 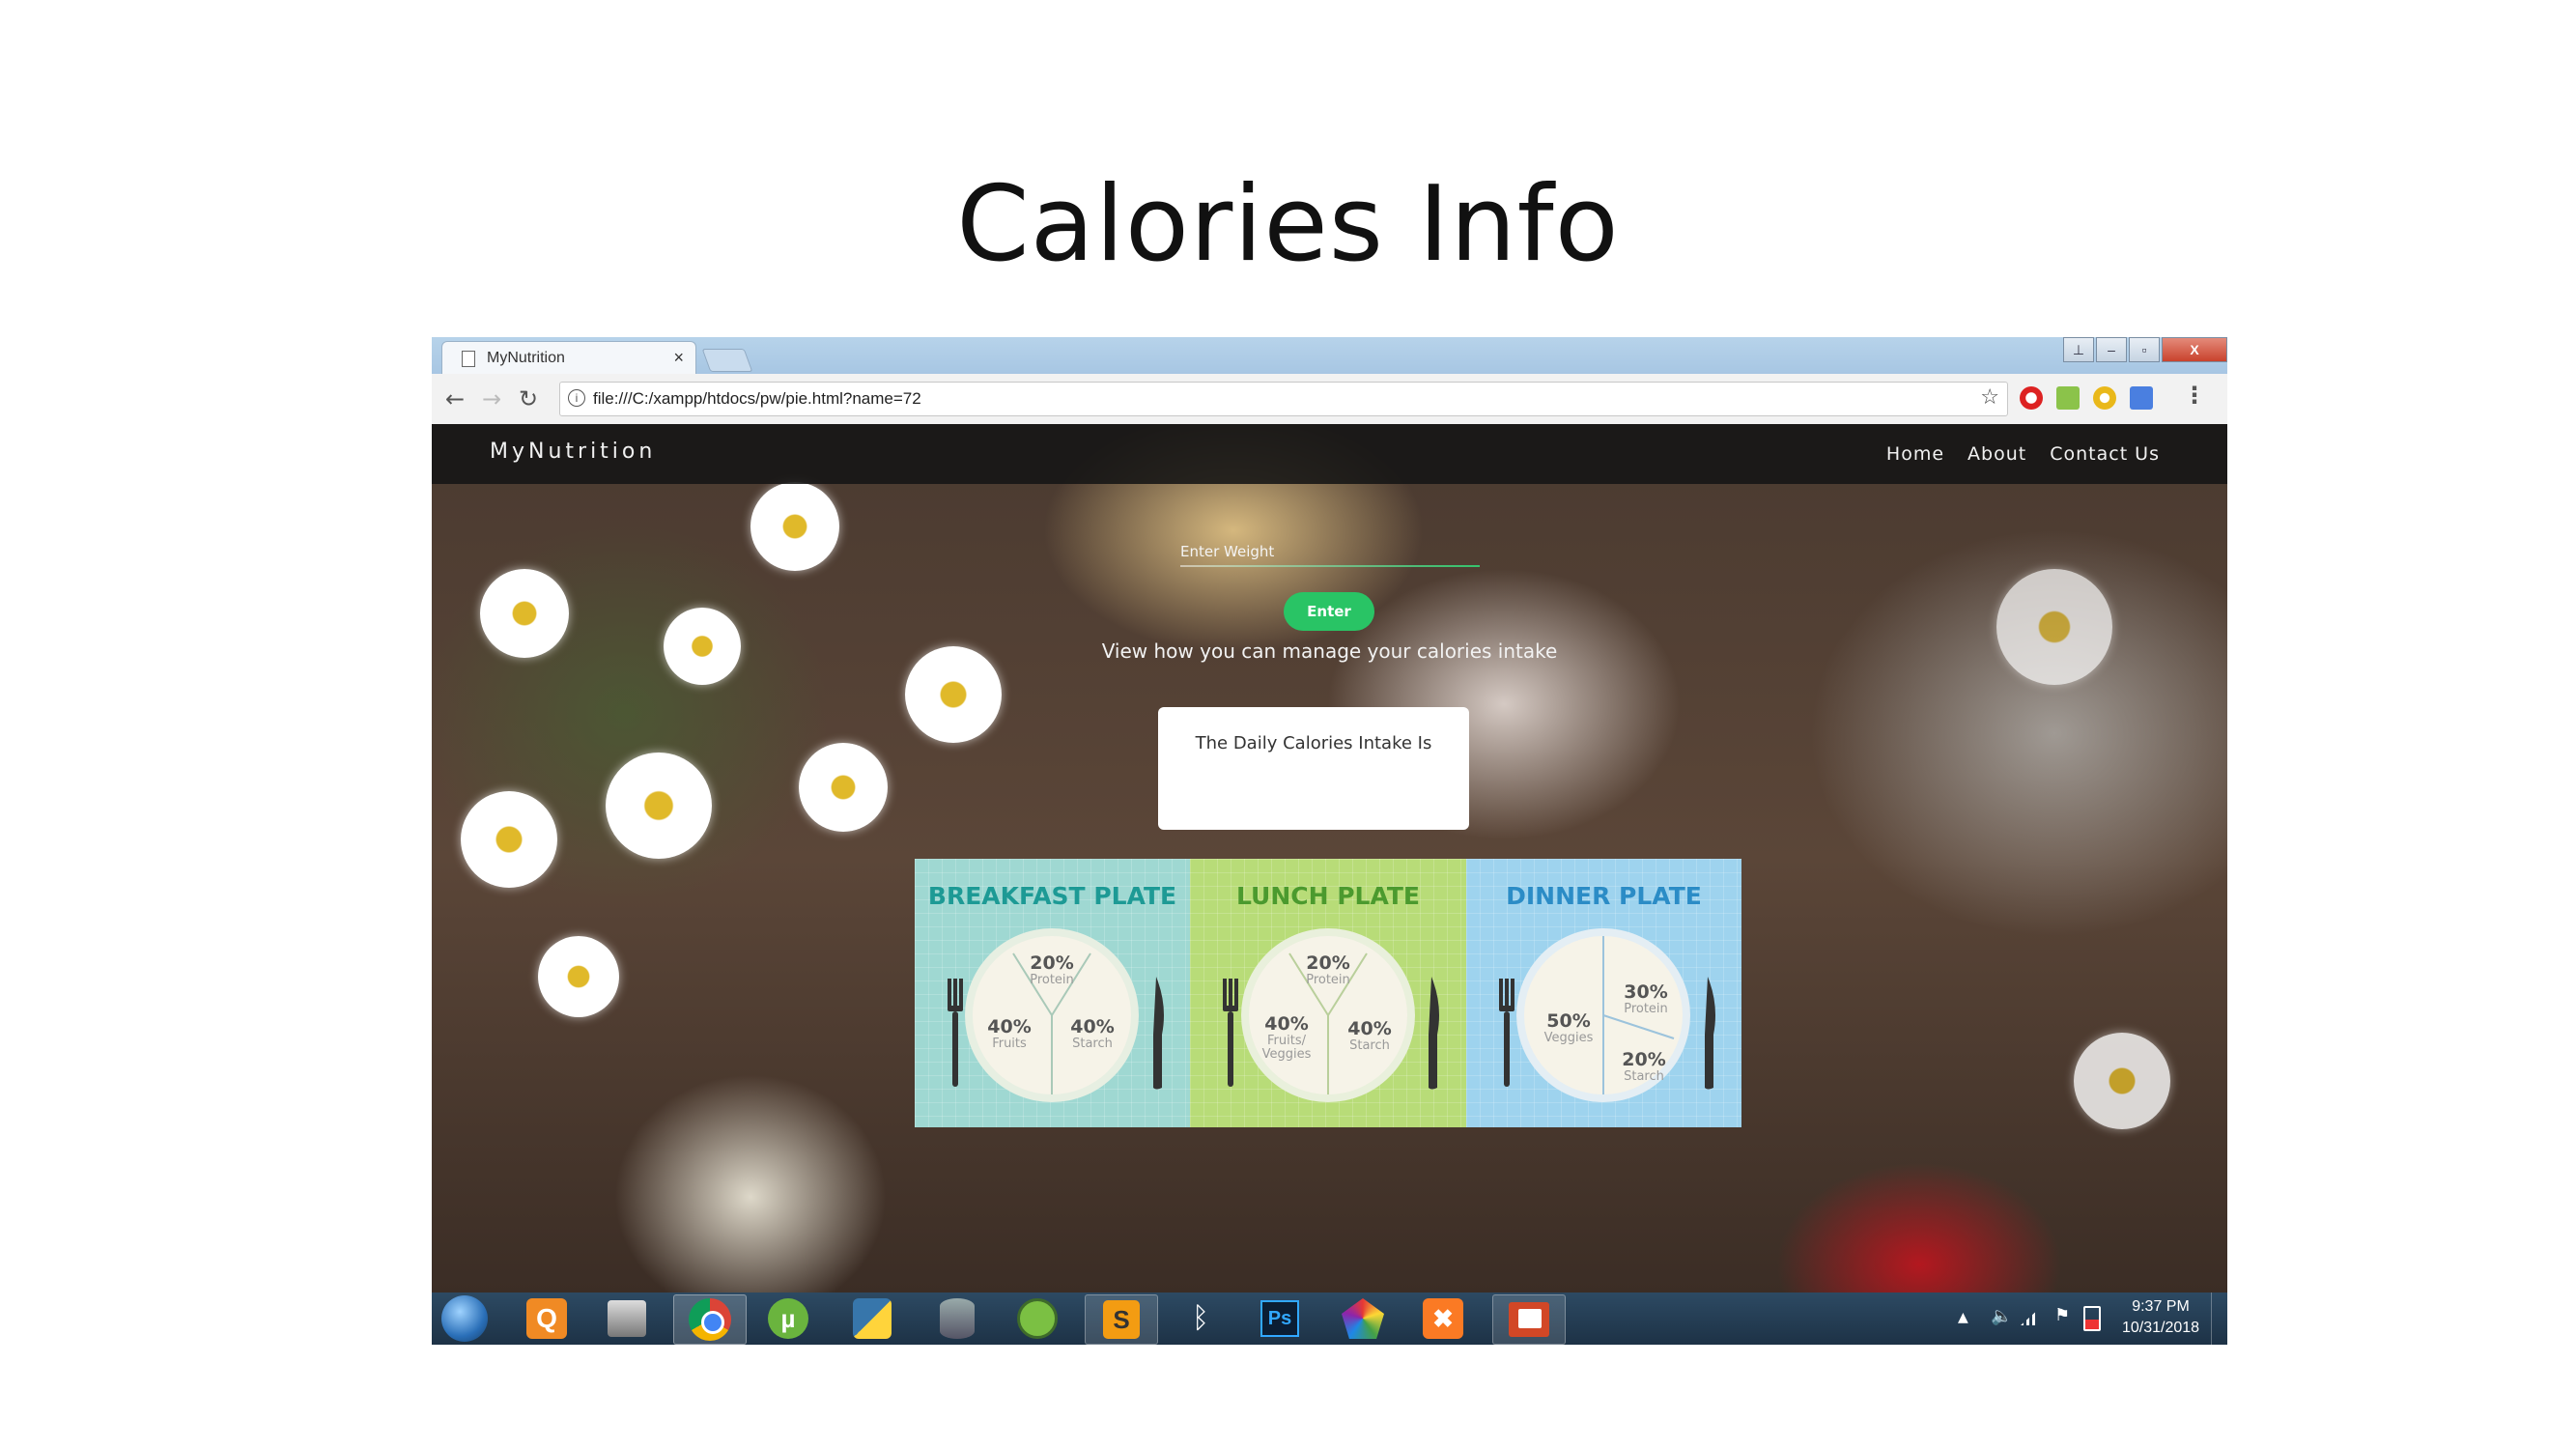 What do you see at coordinates (727, 360) in the screenshot?
I see `new-tab-button` at bounding box center [727, 360].